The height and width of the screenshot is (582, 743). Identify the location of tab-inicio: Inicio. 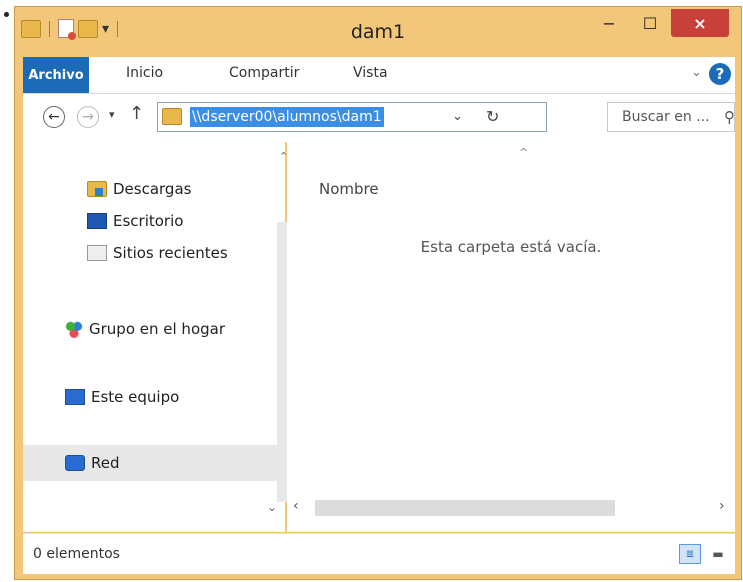
(144, 73).